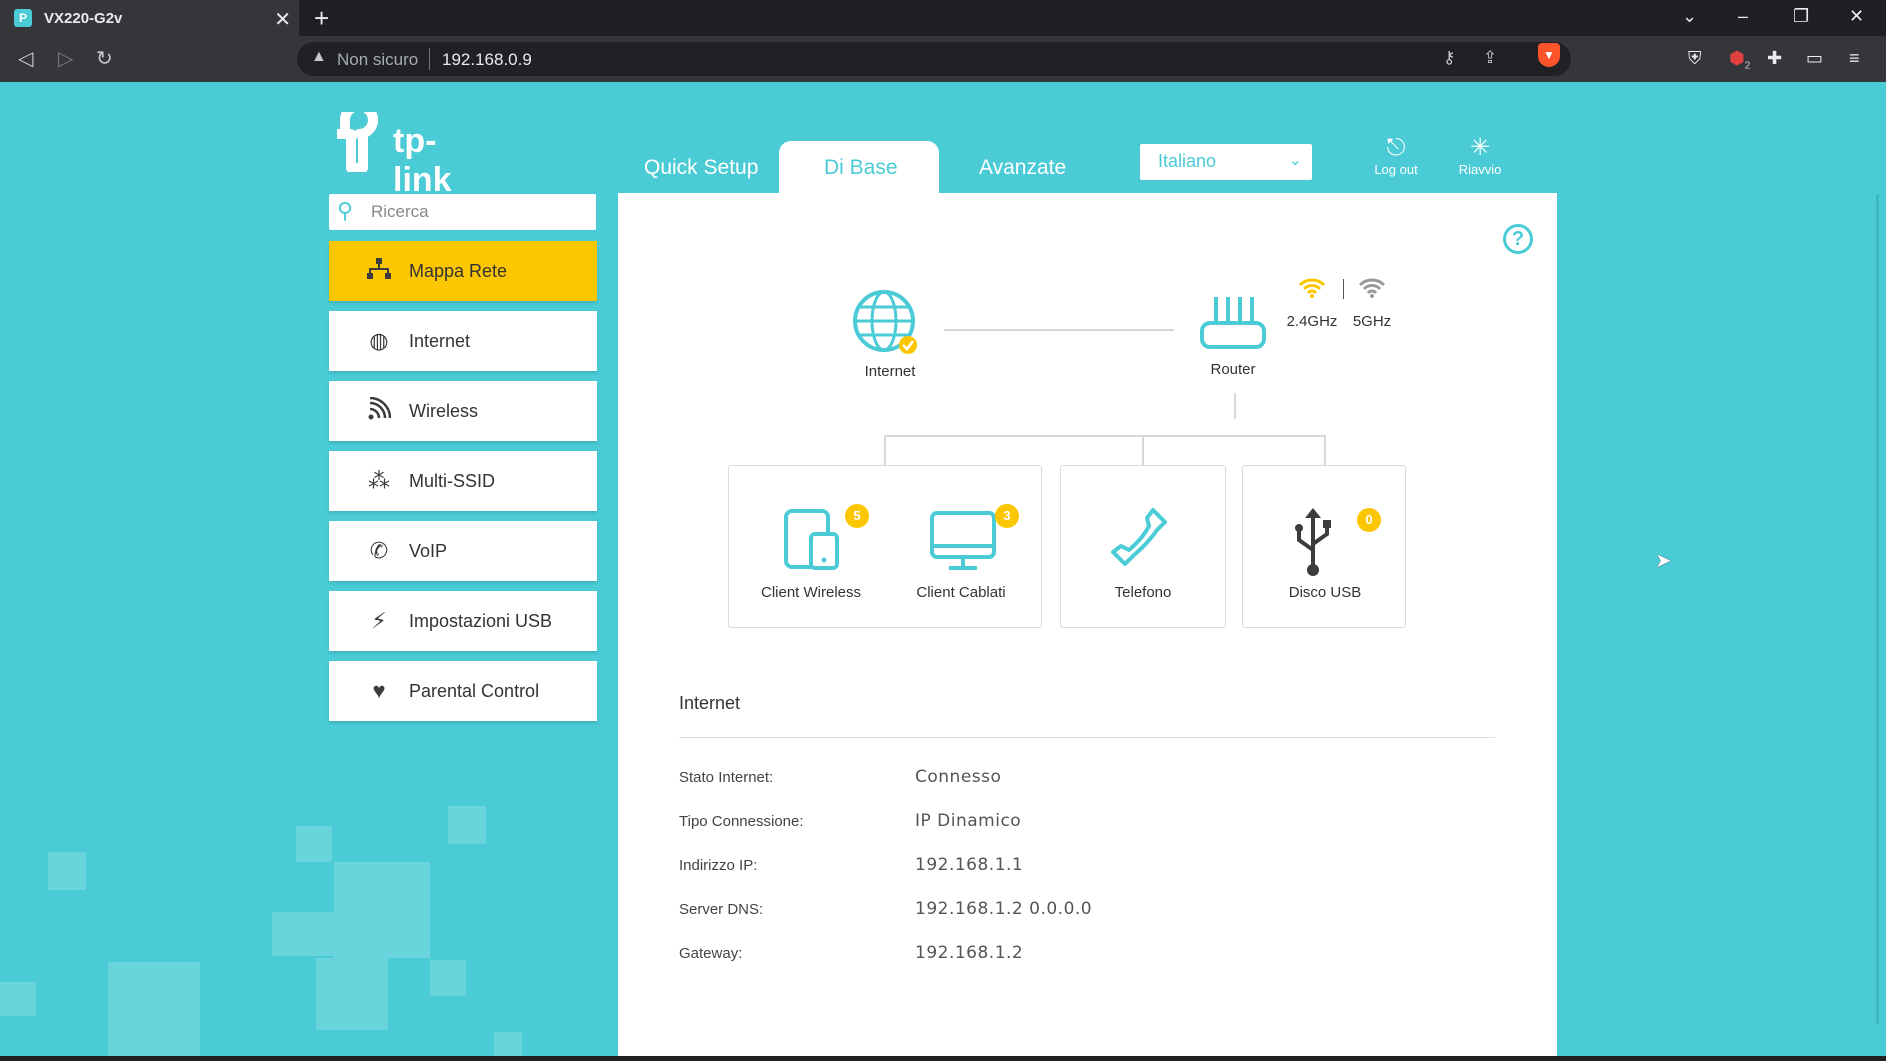 The height and width of the screenshot is (1061, 1886). I want to click on info-key: Stato Internet:, so click(726, 777).